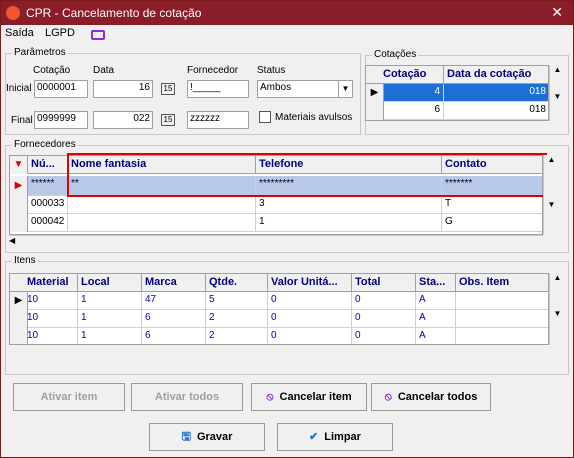  I want to click on data-final-input: 022, so click(123, 120).